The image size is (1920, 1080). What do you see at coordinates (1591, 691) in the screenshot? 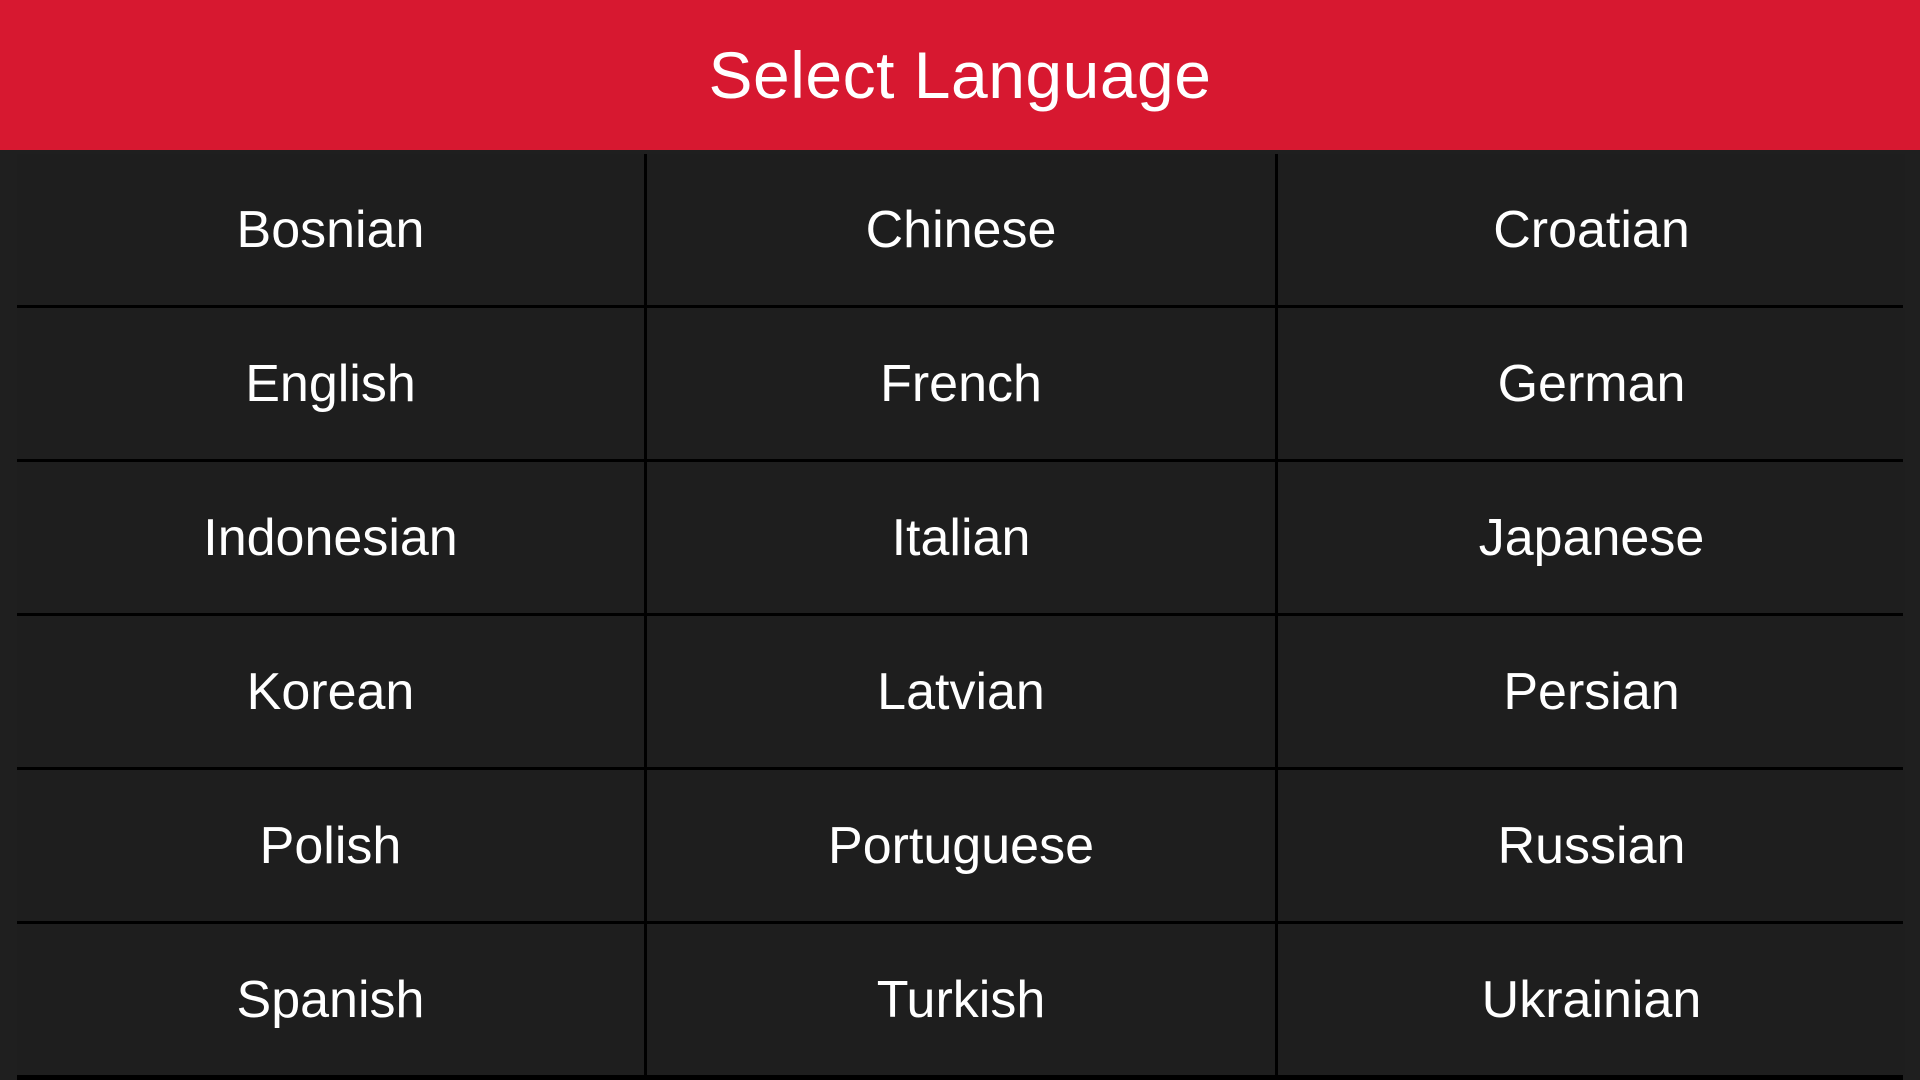
I see `language-option-persian: Persian` at bounding box center [1591, 691].